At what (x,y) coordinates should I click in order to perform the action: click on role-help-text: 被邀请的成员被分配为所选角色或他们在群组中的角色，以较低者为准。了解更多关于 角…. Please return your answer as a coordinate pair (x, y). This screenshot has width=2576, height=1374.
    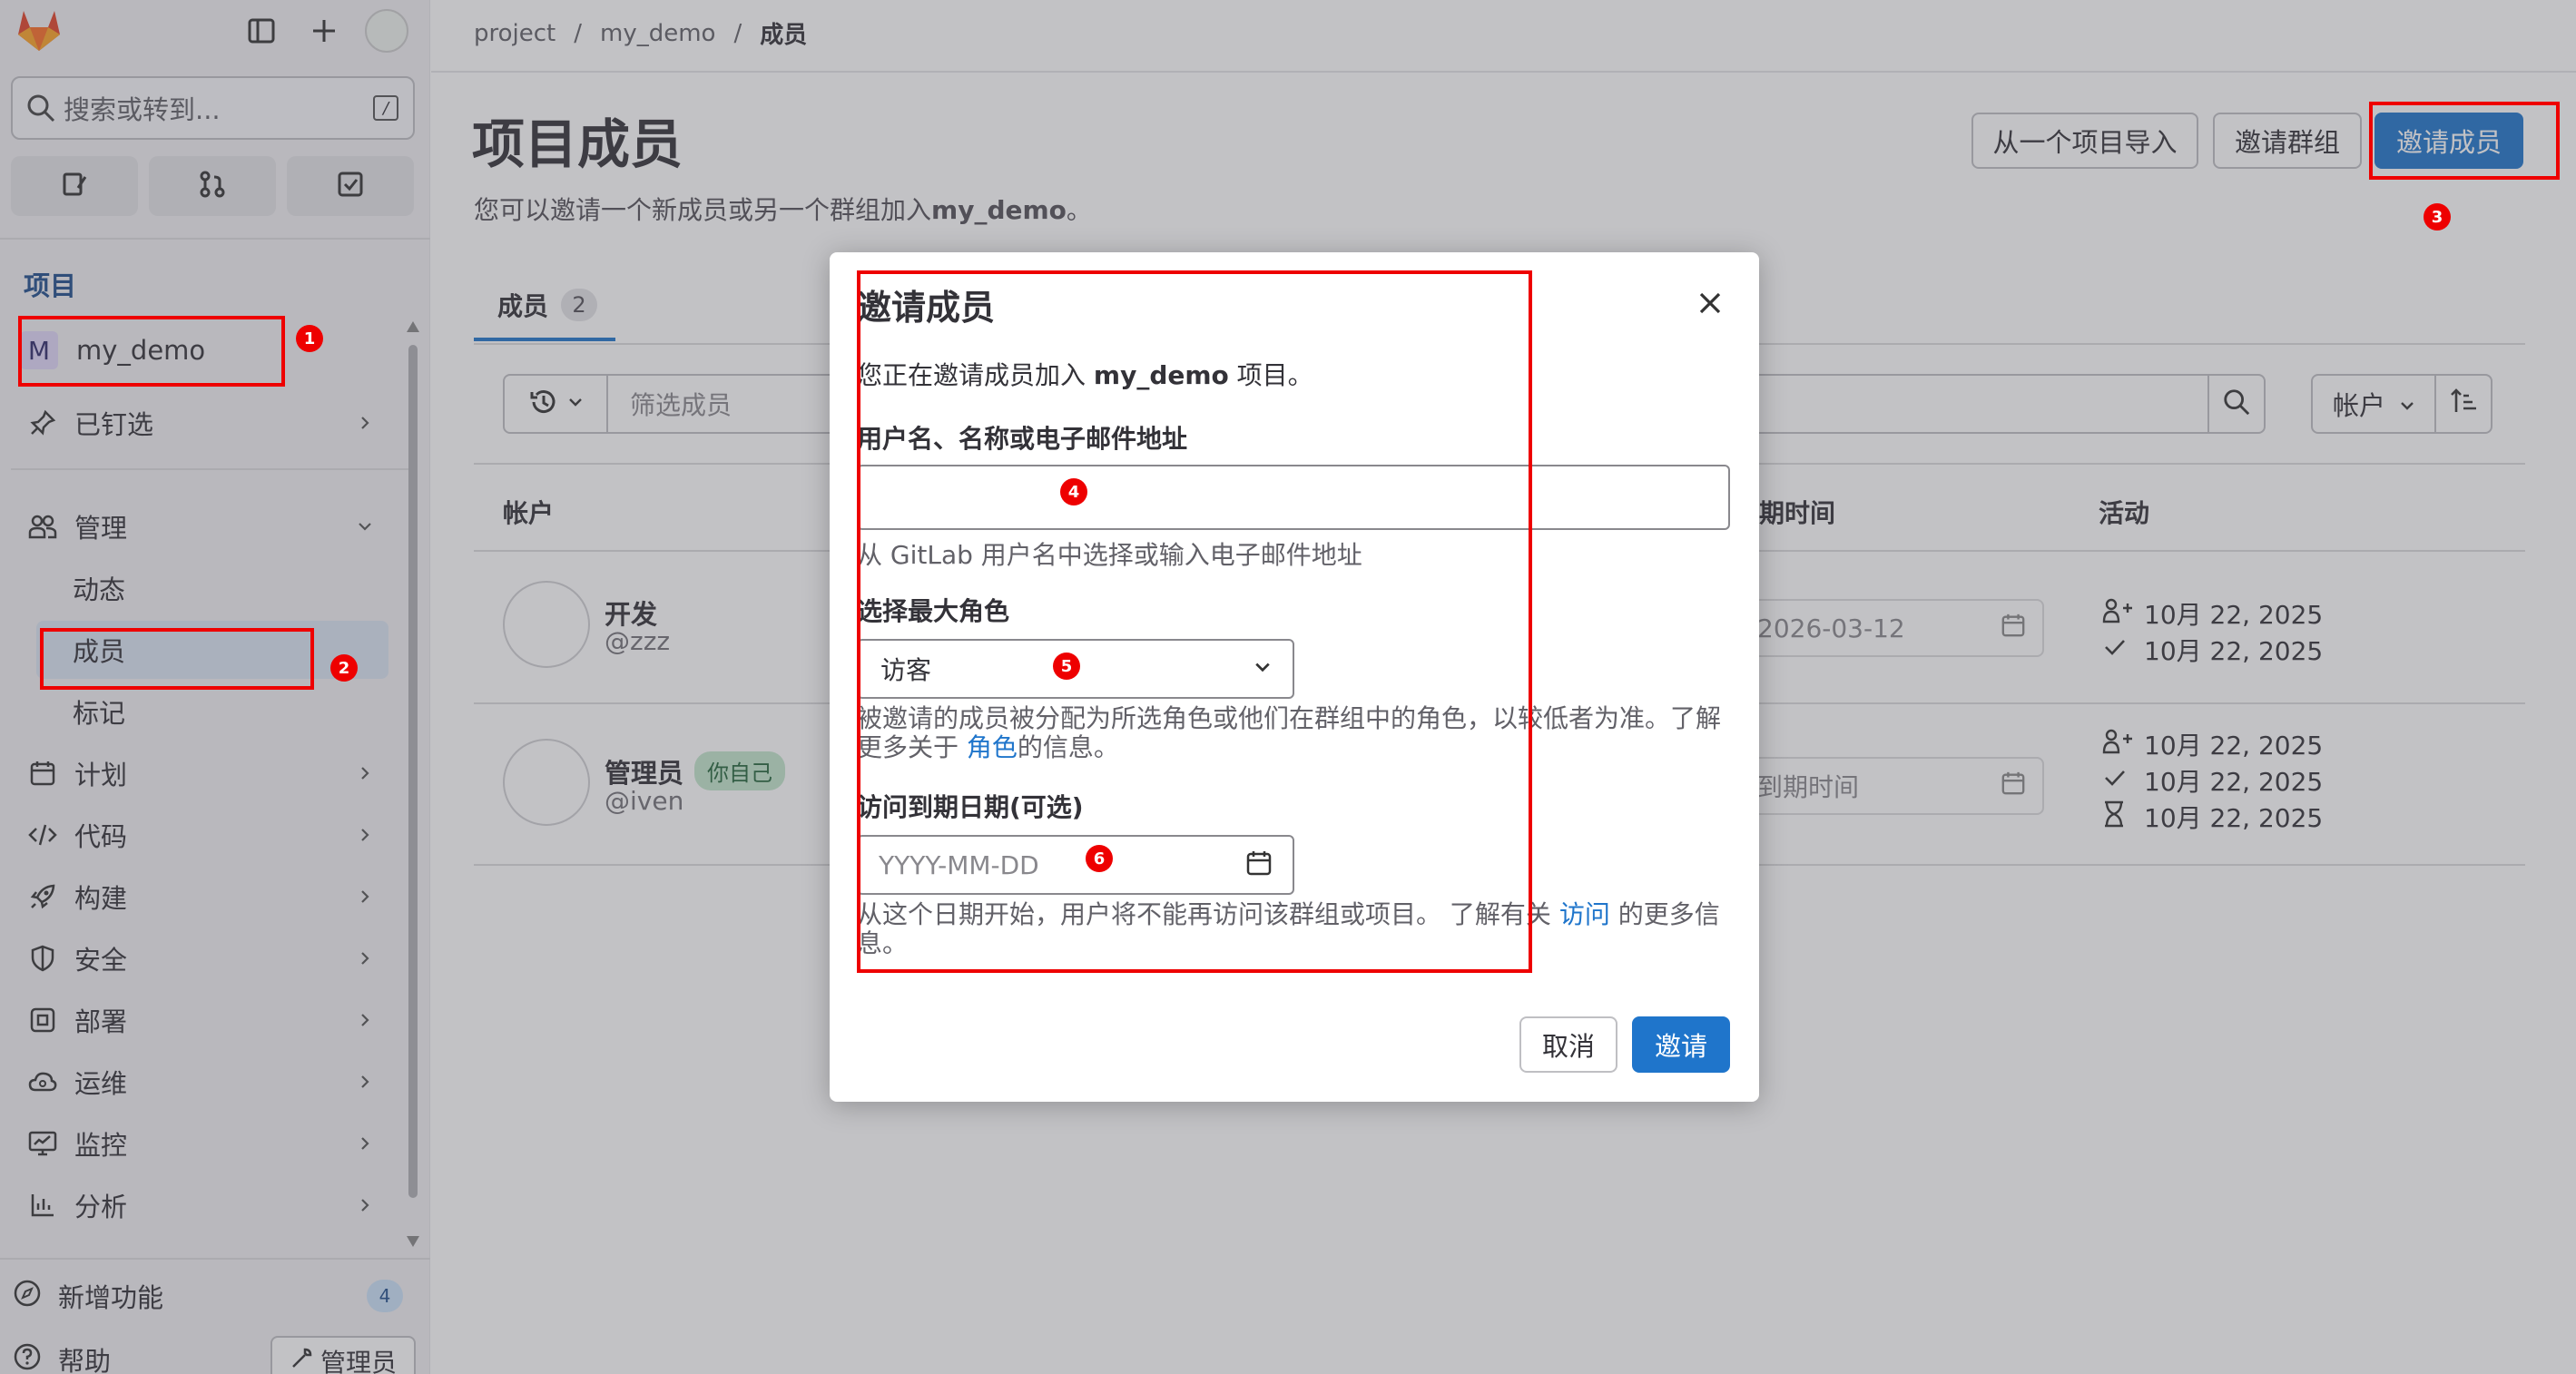
    Looking at the image, I should click on (1292, 733).